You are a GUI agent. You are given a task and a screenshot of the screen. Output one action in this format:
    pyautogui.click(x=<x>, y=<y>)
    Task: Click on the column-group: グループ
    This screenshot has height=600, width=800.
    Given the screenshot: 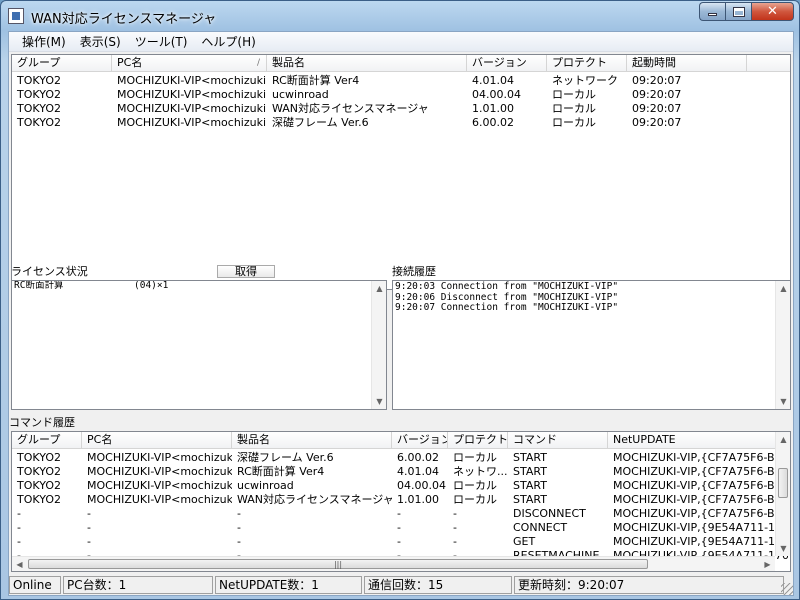 What is the action you would take?
    pyautogui.click(x=62, y=63)
    